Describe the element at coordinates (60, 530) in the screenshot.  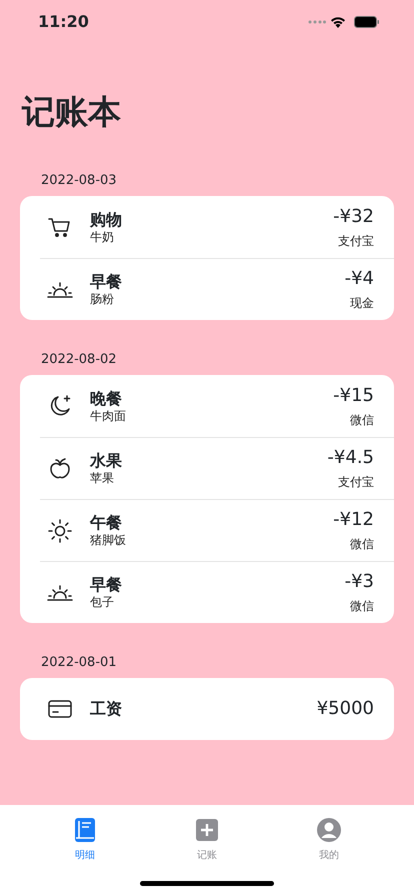
I see `sun-icon` at that location.